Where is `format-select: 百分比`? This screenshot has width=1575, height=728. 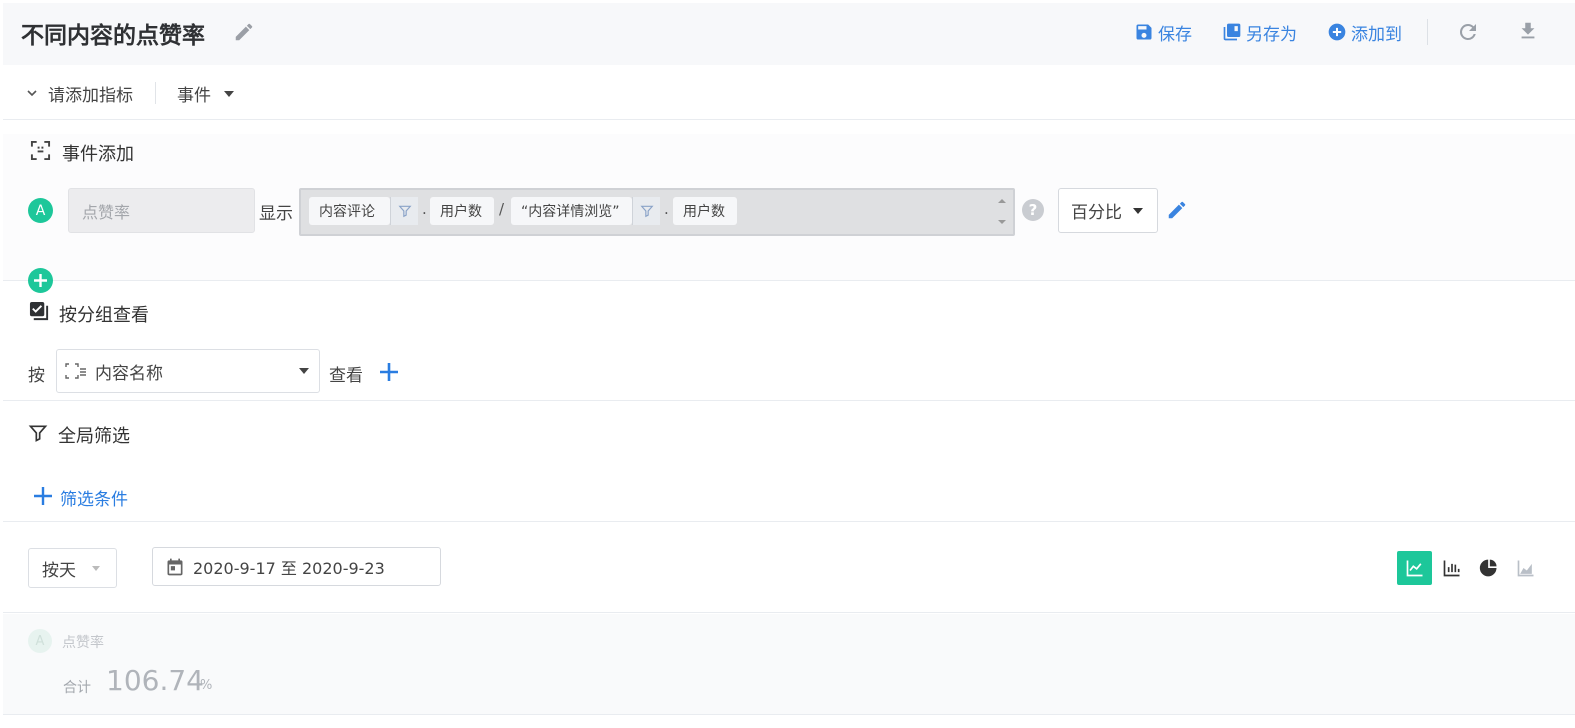 format-select: 百分比 is located at coordinates (1108, 210).